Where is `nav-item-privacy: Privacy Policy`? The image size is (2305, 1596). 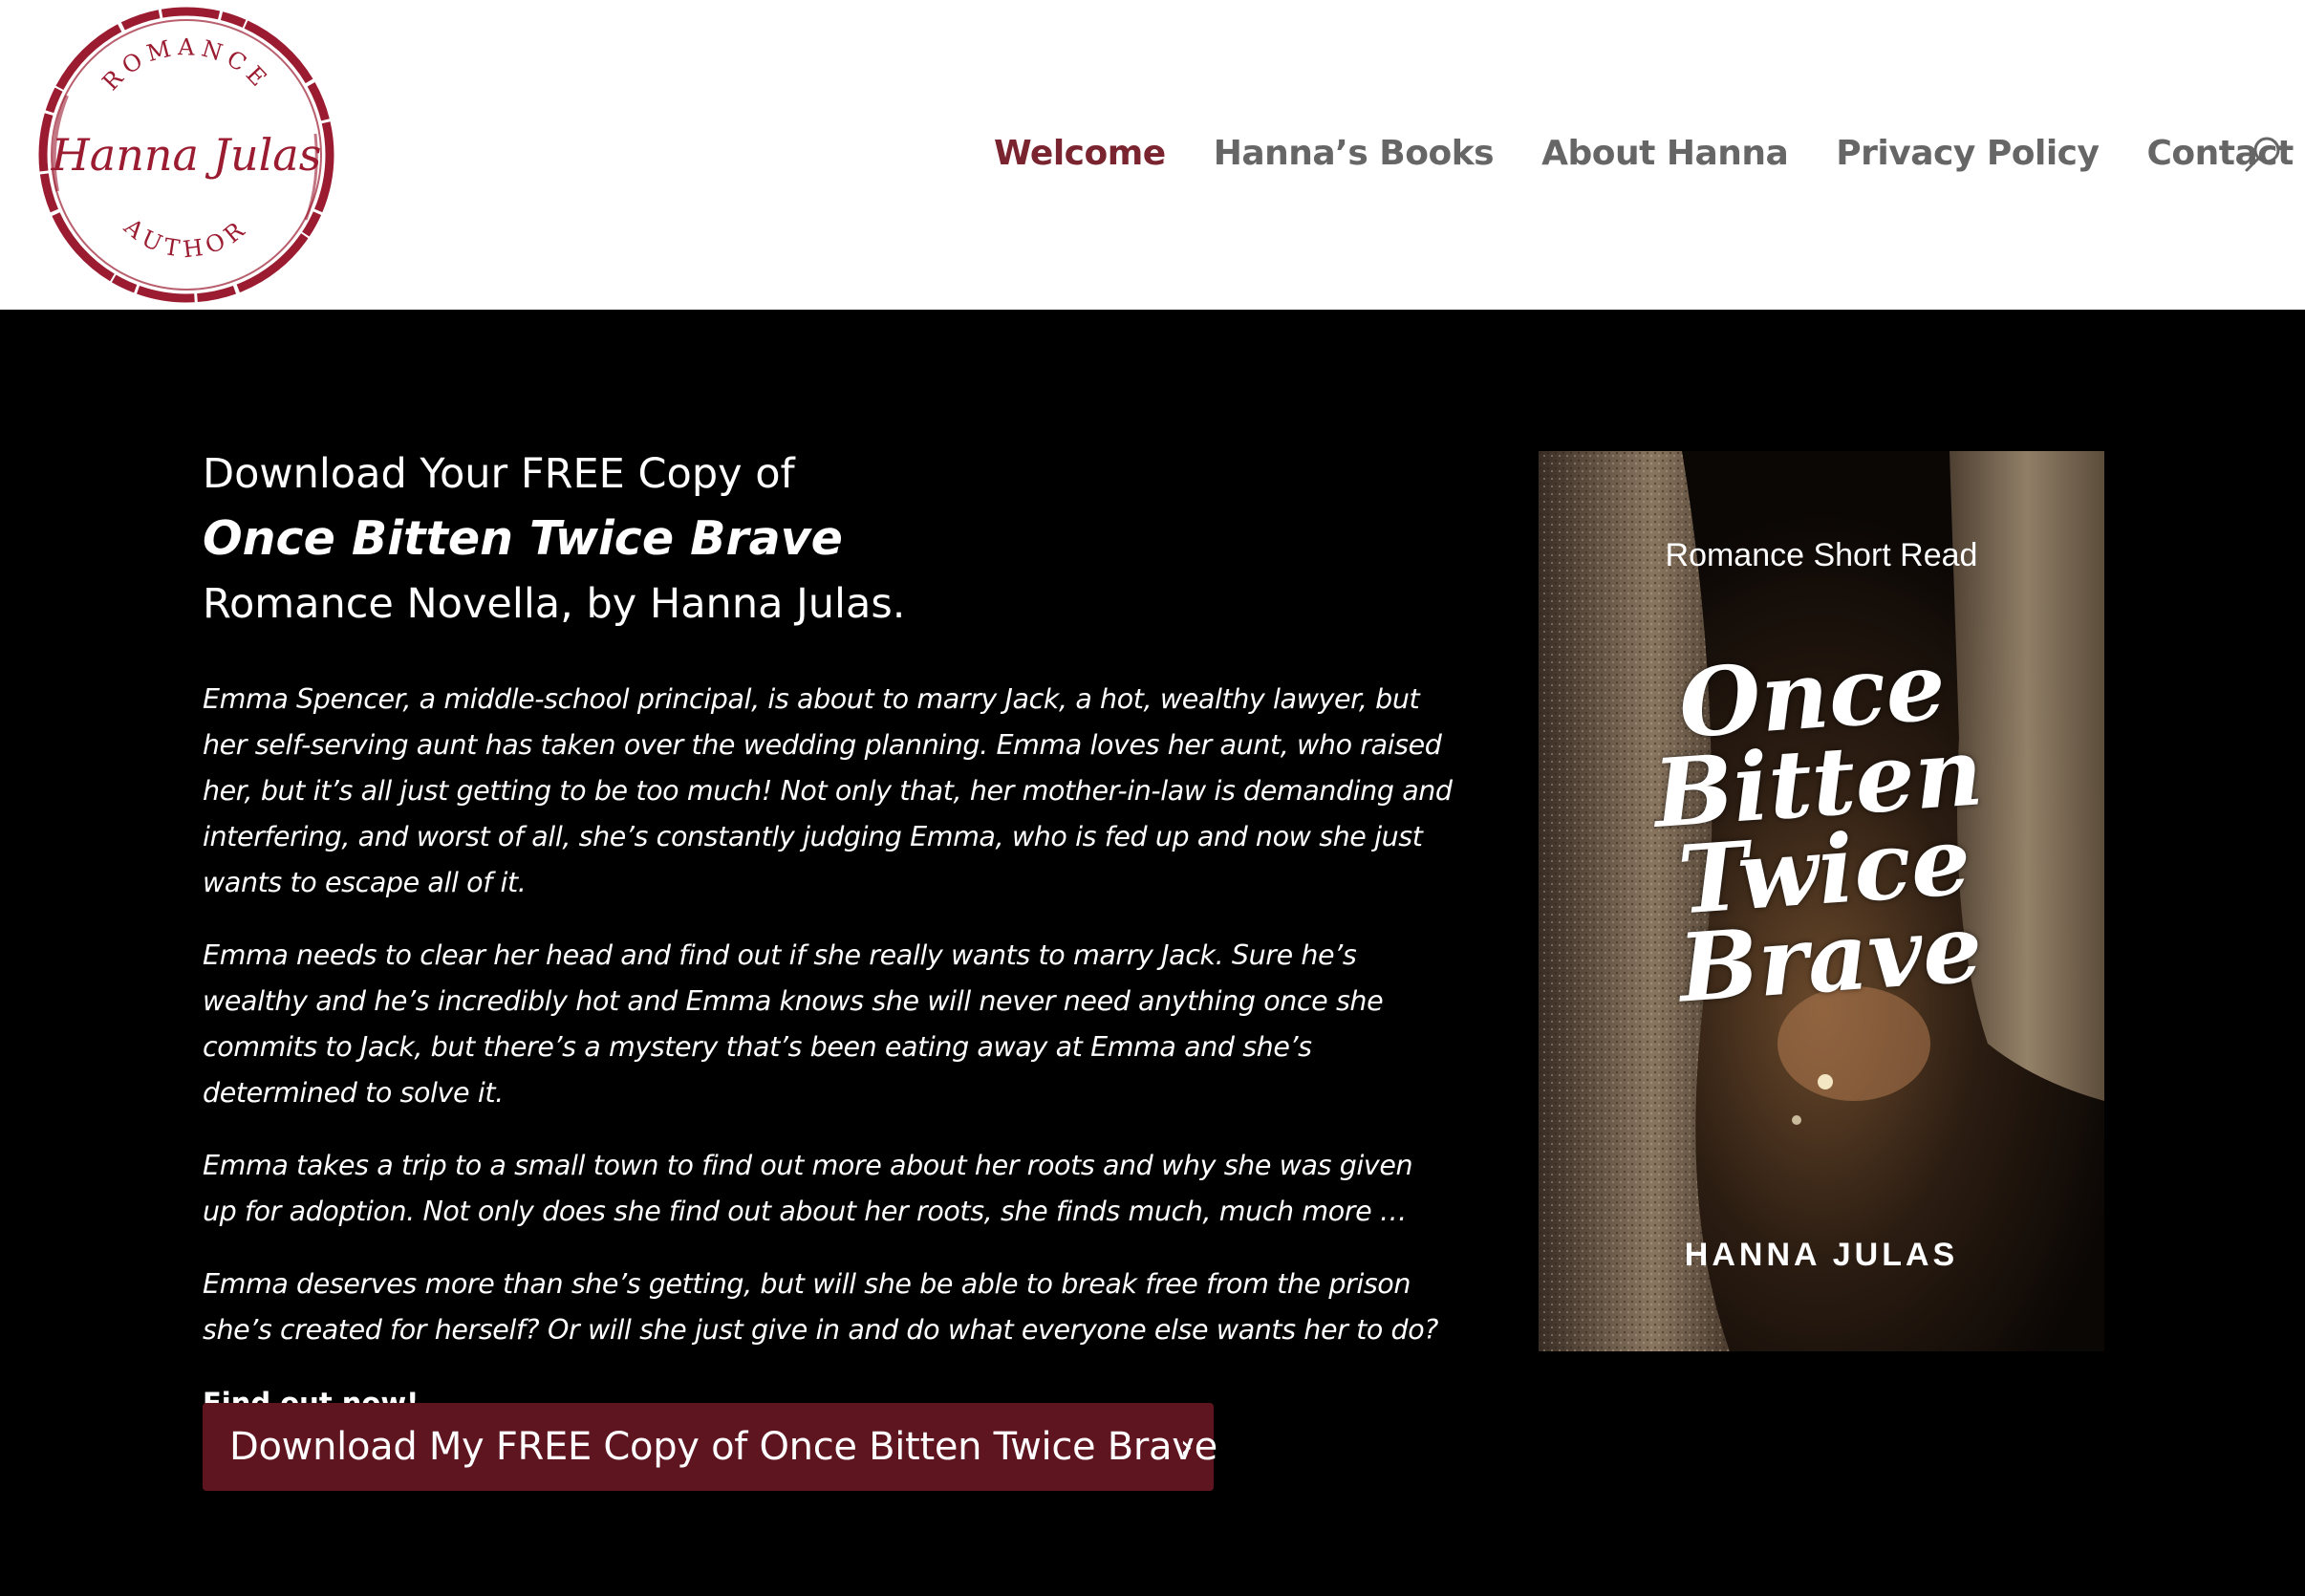 nav-item-privacy: Privacy Policy is located at coordinates (1968, 153).